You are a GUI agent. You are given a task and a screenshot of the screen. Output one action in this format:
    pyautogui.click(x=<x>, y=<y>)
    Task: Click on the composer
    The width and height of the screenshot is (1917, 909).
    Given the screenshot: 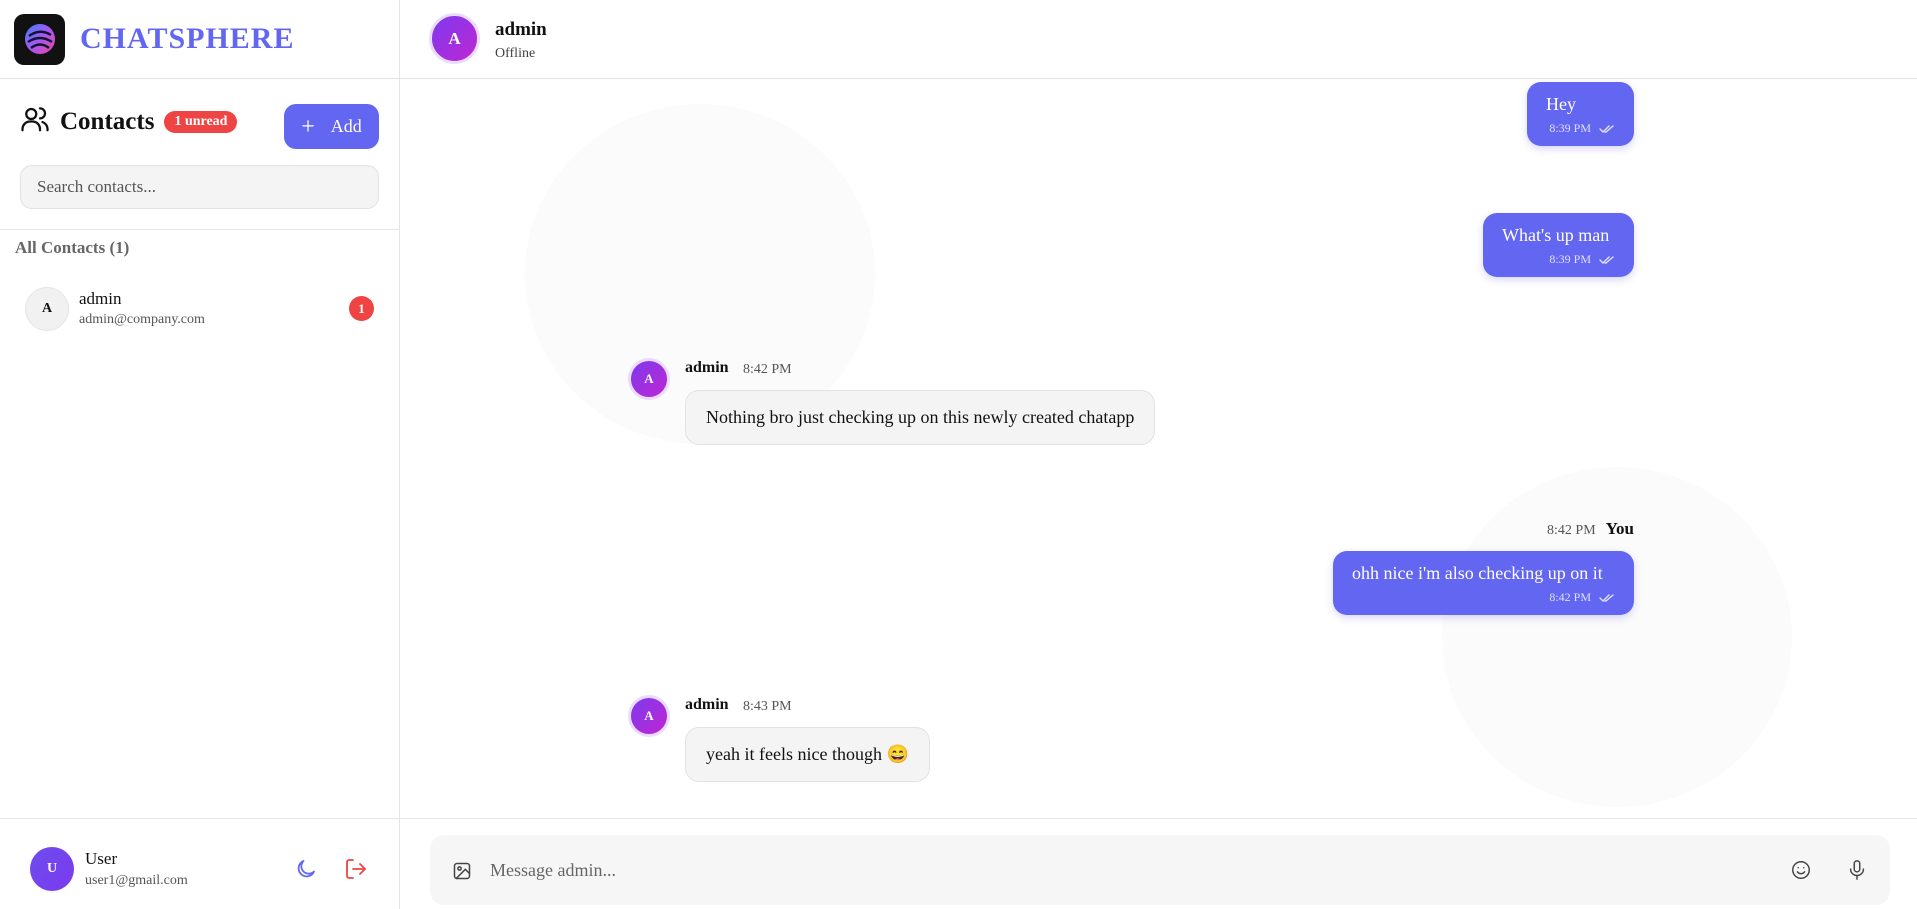 What is the action you would take?
    pyautogui.click(x=1160, y=870)
    